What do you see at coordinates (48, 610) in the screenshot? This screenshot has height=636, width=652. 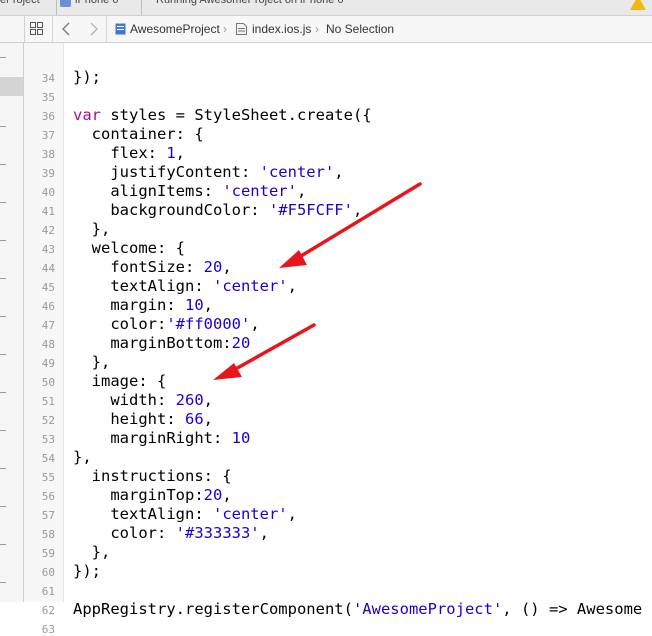 I see `line-number: 62` at bounding box center [48, 610].